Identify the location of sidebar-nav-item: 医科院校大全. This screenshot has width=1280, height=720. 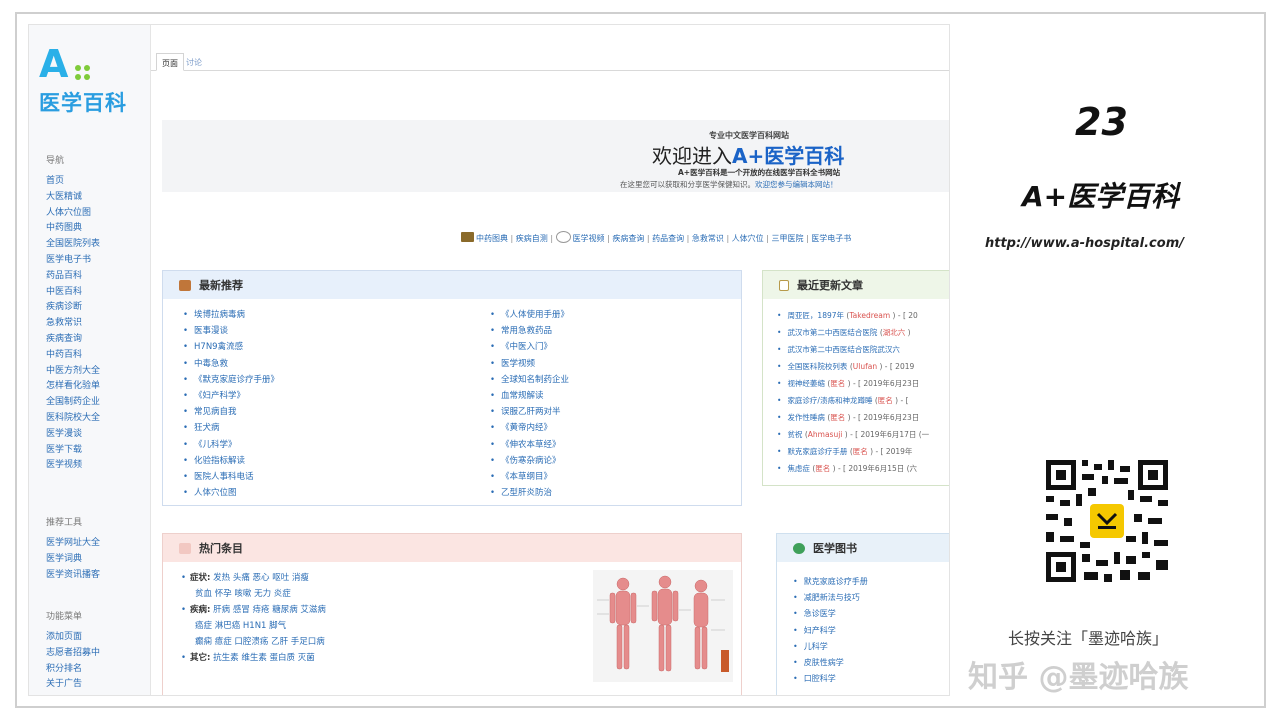
(73, 419).